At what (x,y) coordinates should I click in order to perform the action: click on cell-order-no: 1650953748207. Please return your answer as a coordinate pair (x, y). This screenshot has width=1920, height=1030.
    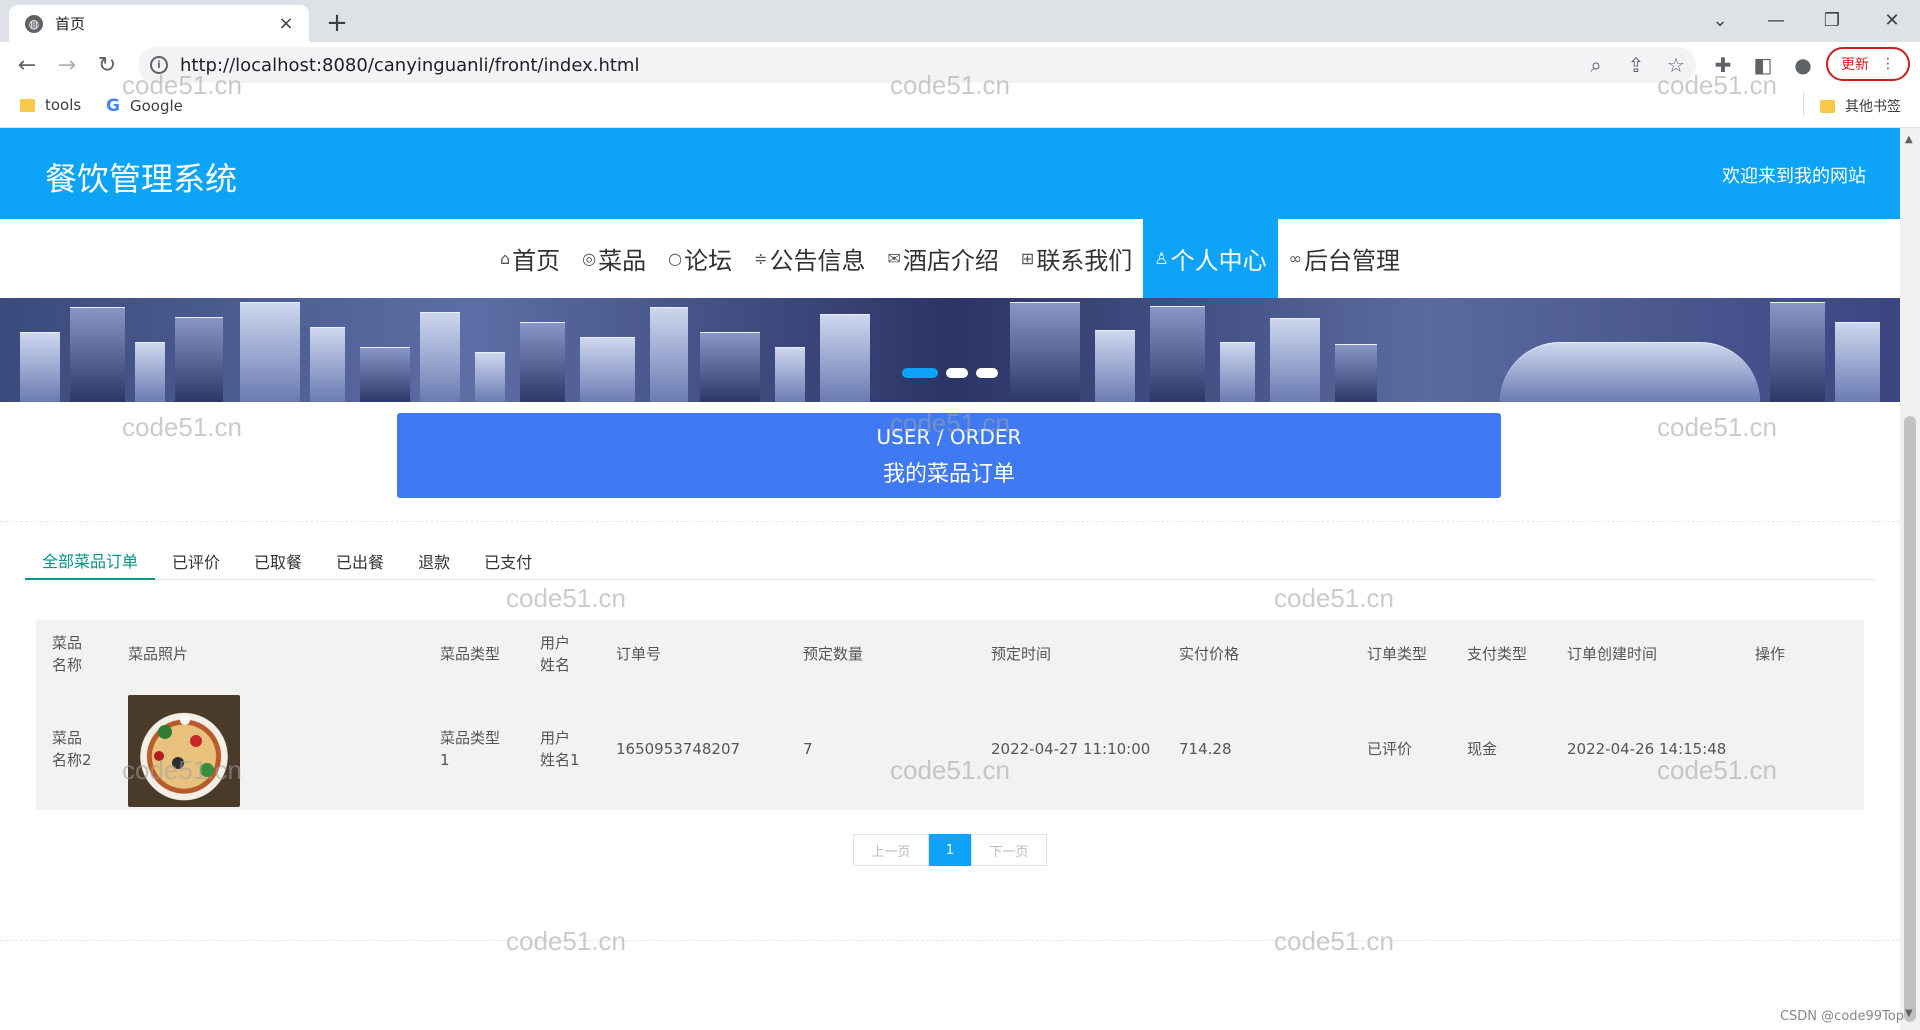
    Looking at the image, I should click on (678, 749).